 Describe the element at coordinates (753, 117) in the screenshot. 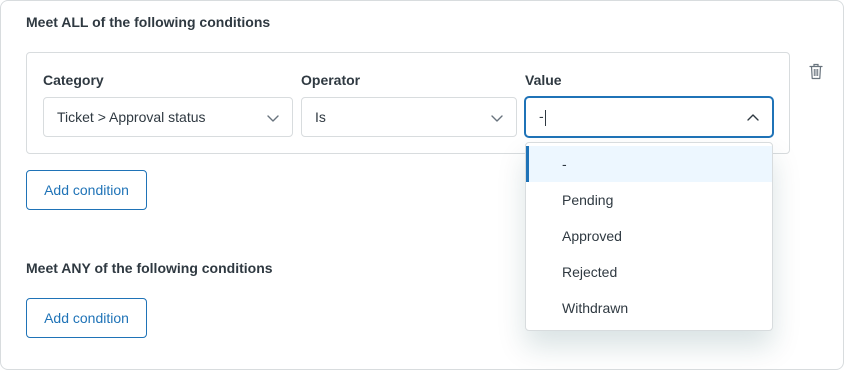

I see `chevron-up-icon` at that location.